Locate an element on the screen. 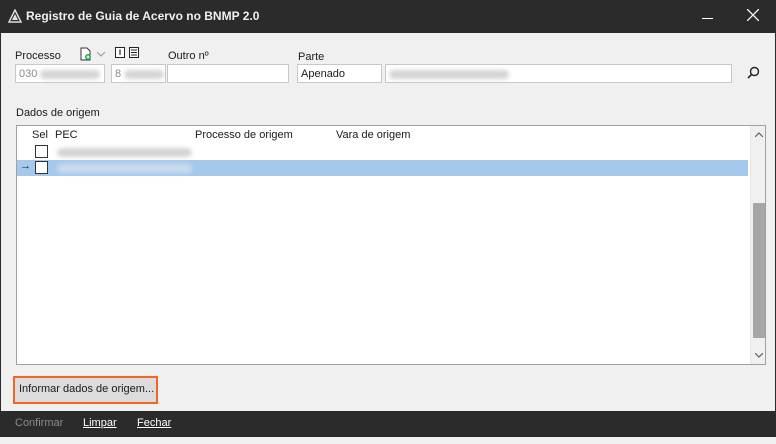 This screenshot has width=776, height=444. dados-origem-label: Dados de origem is located at coordinates (58, 113).